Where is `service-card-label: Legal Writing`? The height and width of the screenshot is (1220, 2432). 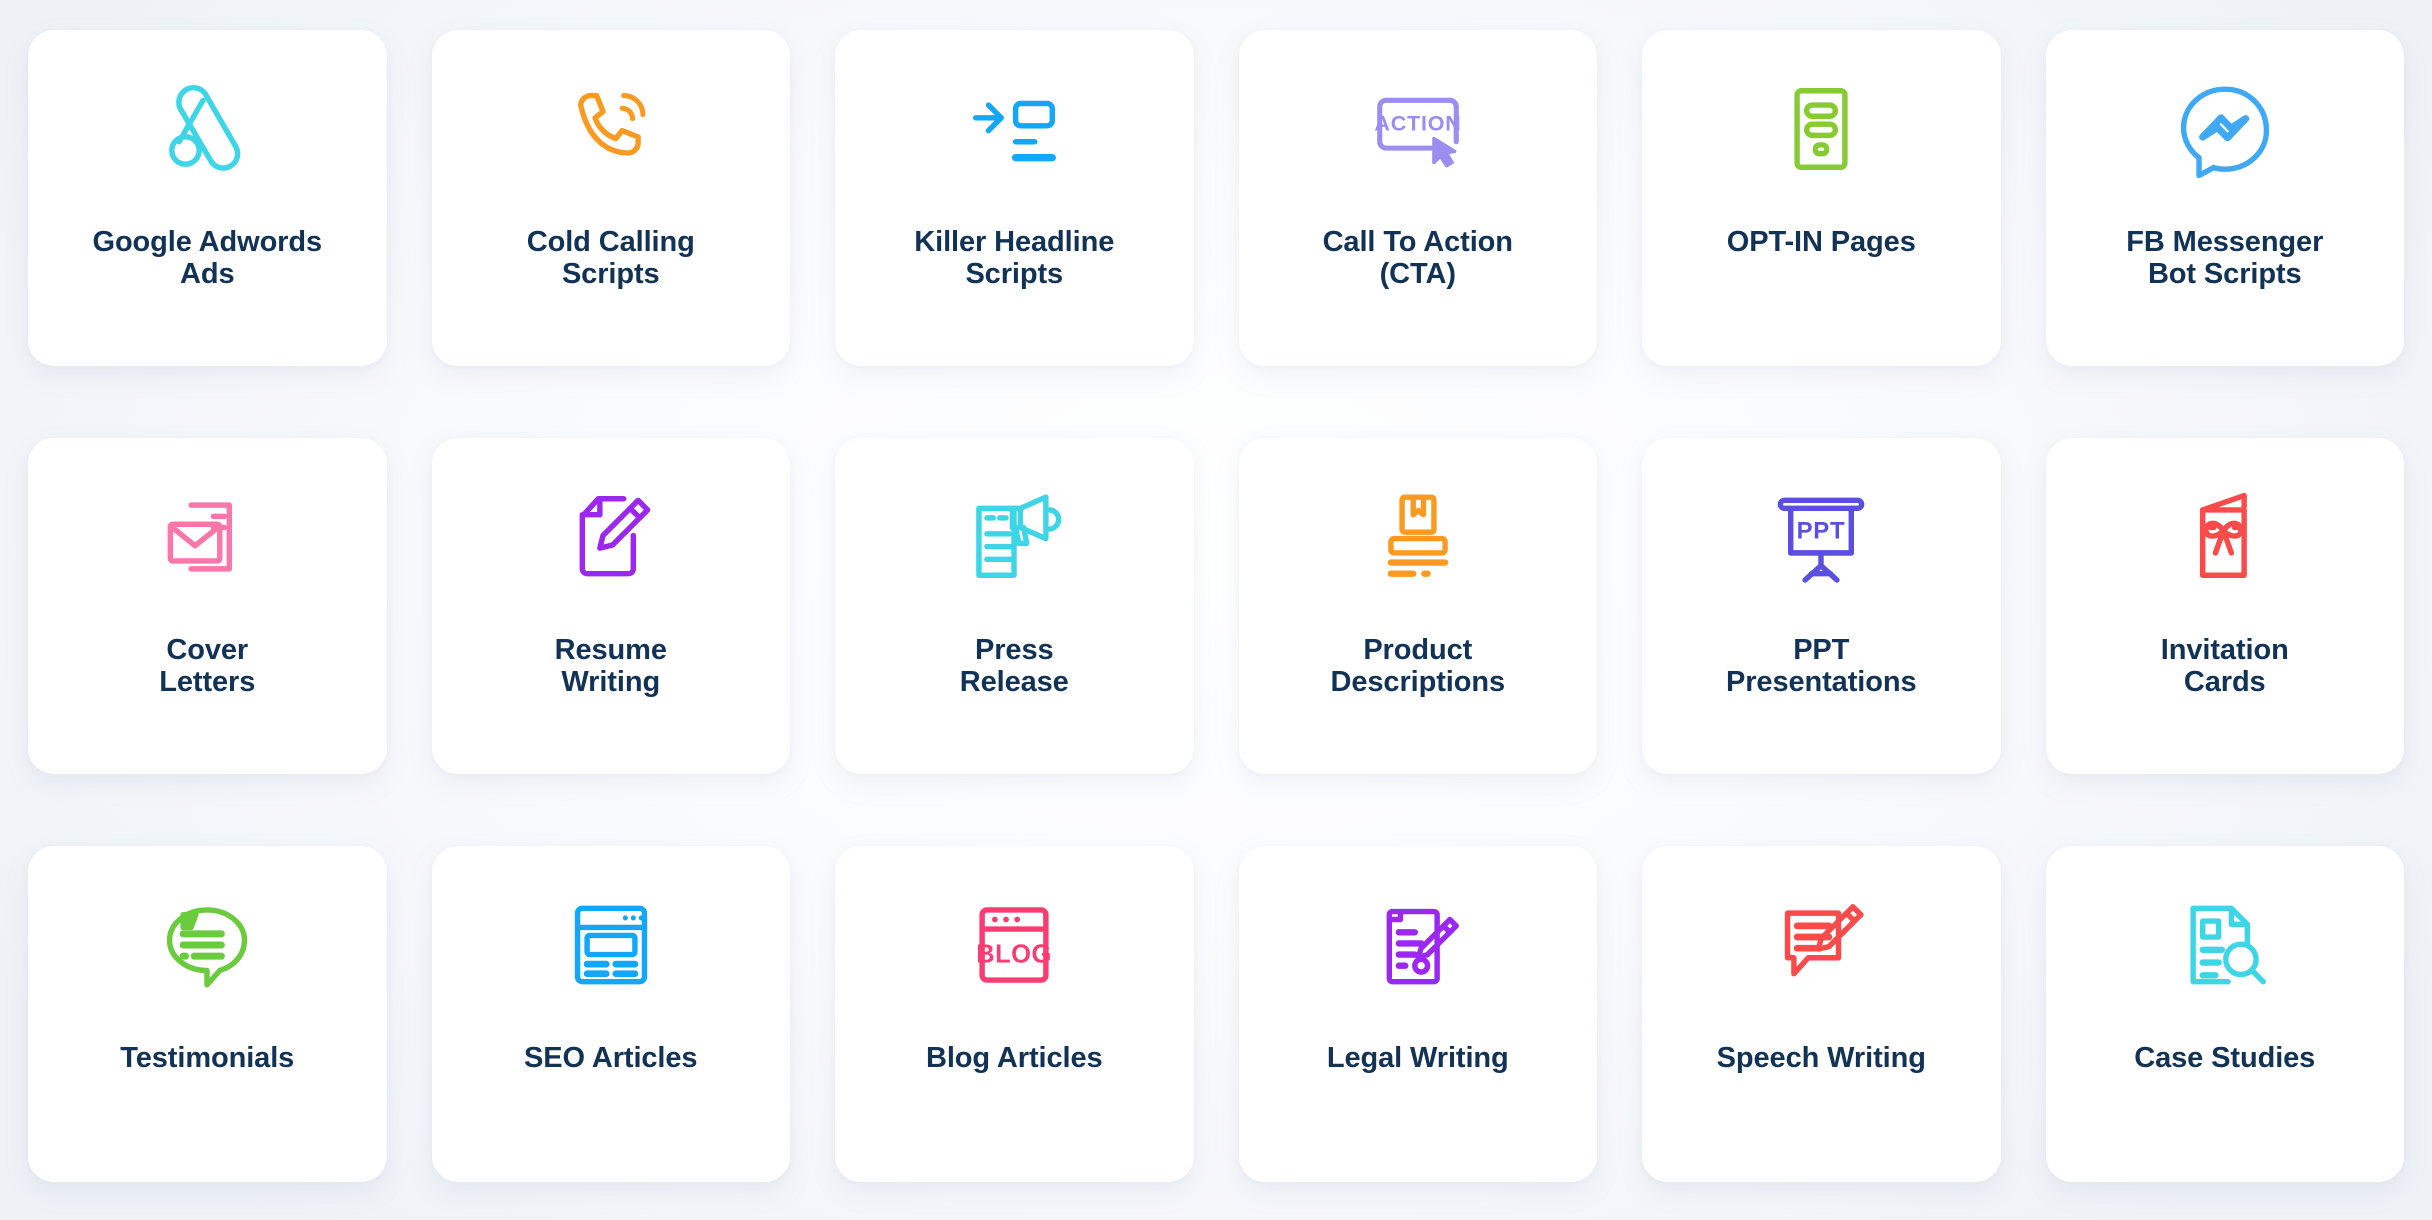
service-card-label: Legal Writing is located at coordinates (1417, 1058).